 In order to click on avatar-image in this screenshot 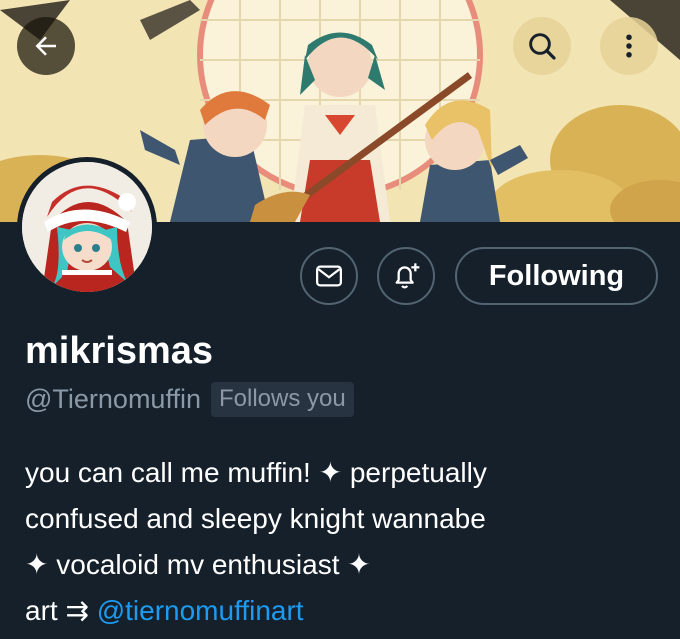, I will do `click(87, 227)`.